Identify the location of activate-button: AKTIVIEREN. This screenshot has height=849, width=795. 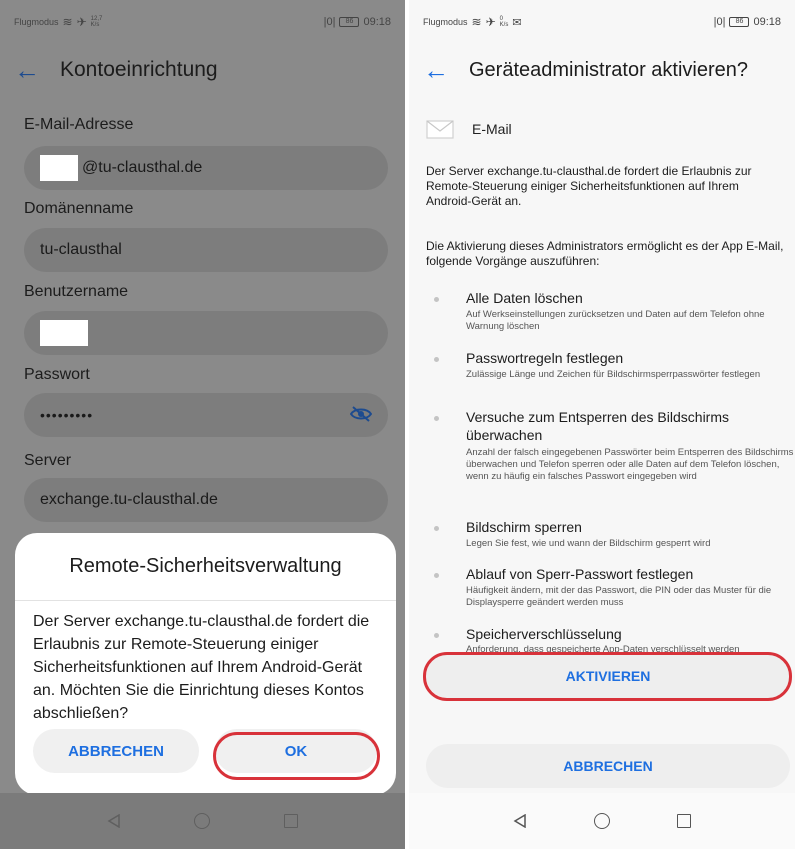
(608, 676).